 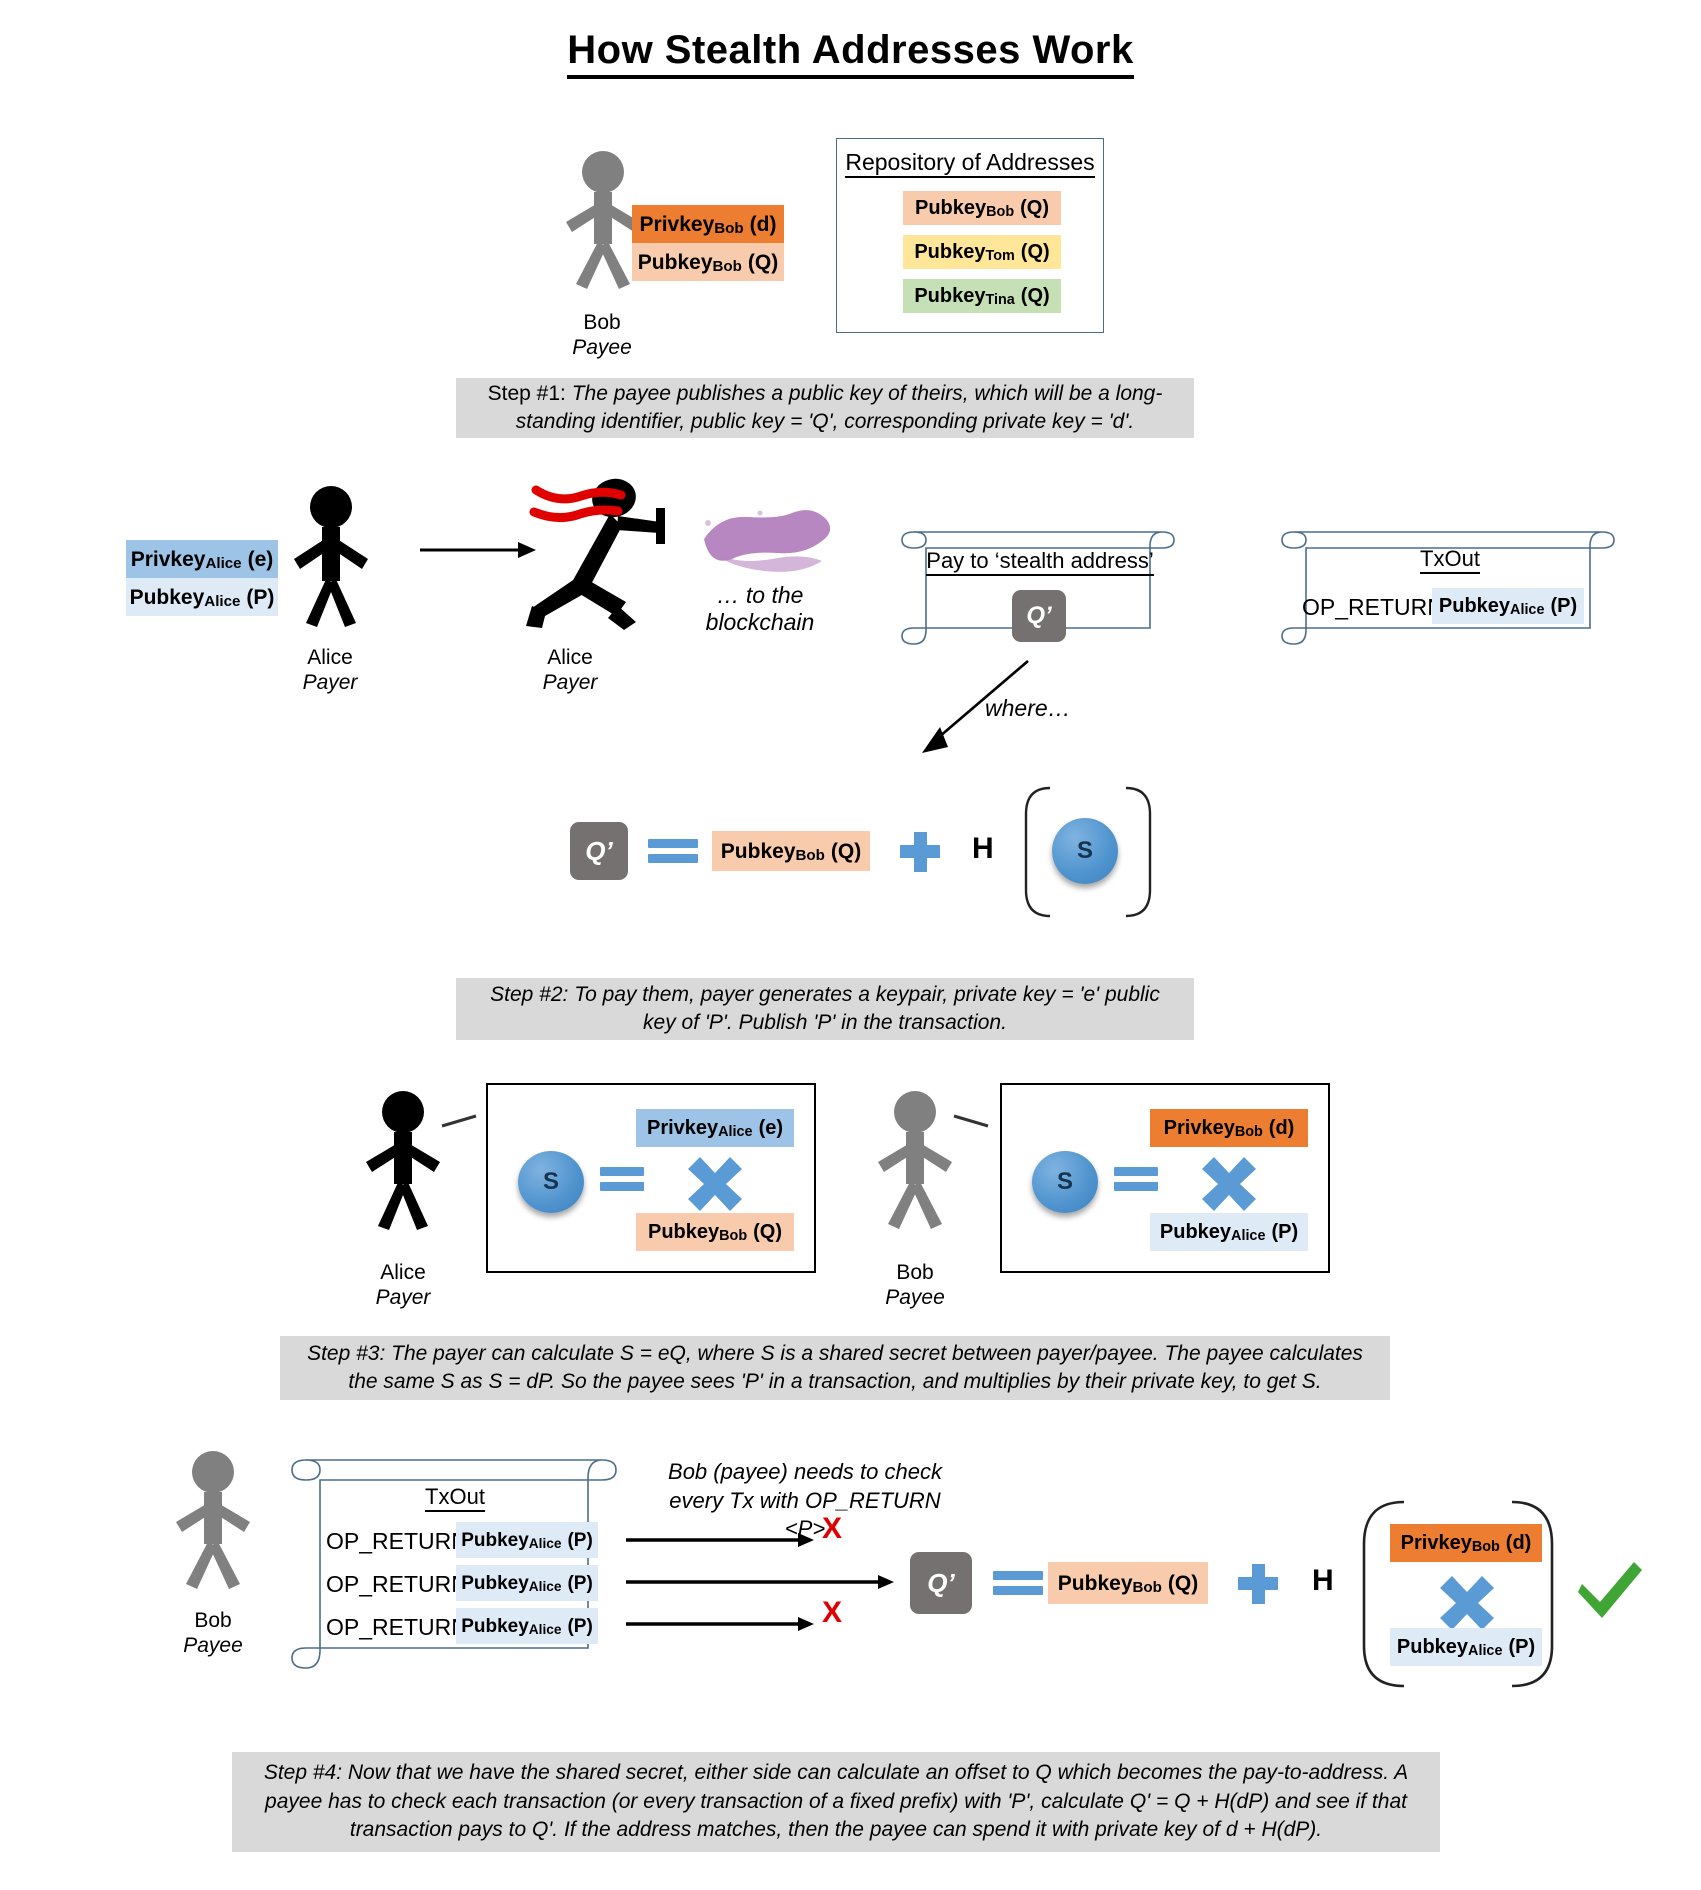 What do you see at coordinates (1165, 1178) in the screenshot?
I see `shared-secret-box-bob: S Privkey Bob (d) Pubkey Alice (P)` at bounding box center [1165, 1178].